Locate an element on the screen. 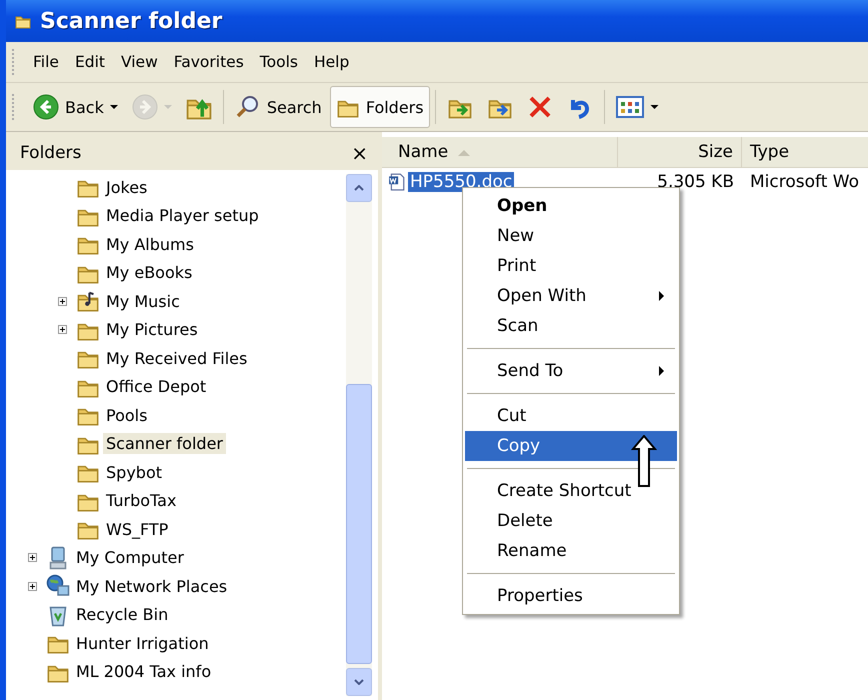 The height and width of the screenshot is (700, 868). music-folder-icon is located at coordinates (88, 301).